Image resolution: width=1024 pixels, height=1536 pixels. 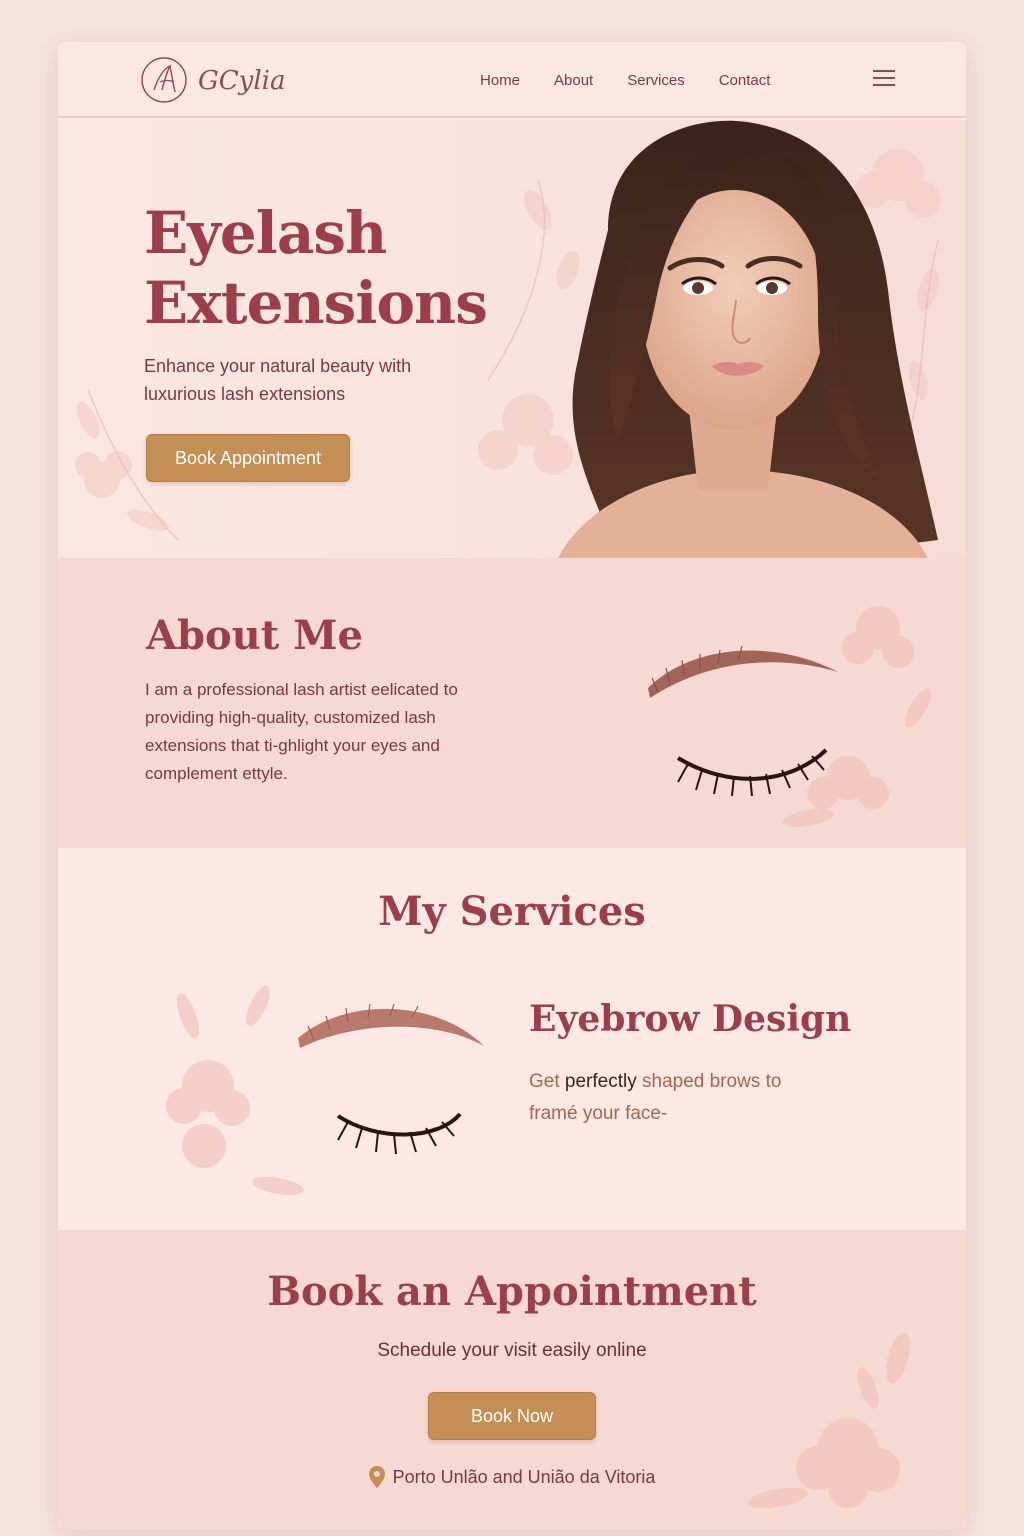 What do you see at coordinates (748, 339) in the screenshot?
I see `model-portrait-image` at bounding box center [748, 339].